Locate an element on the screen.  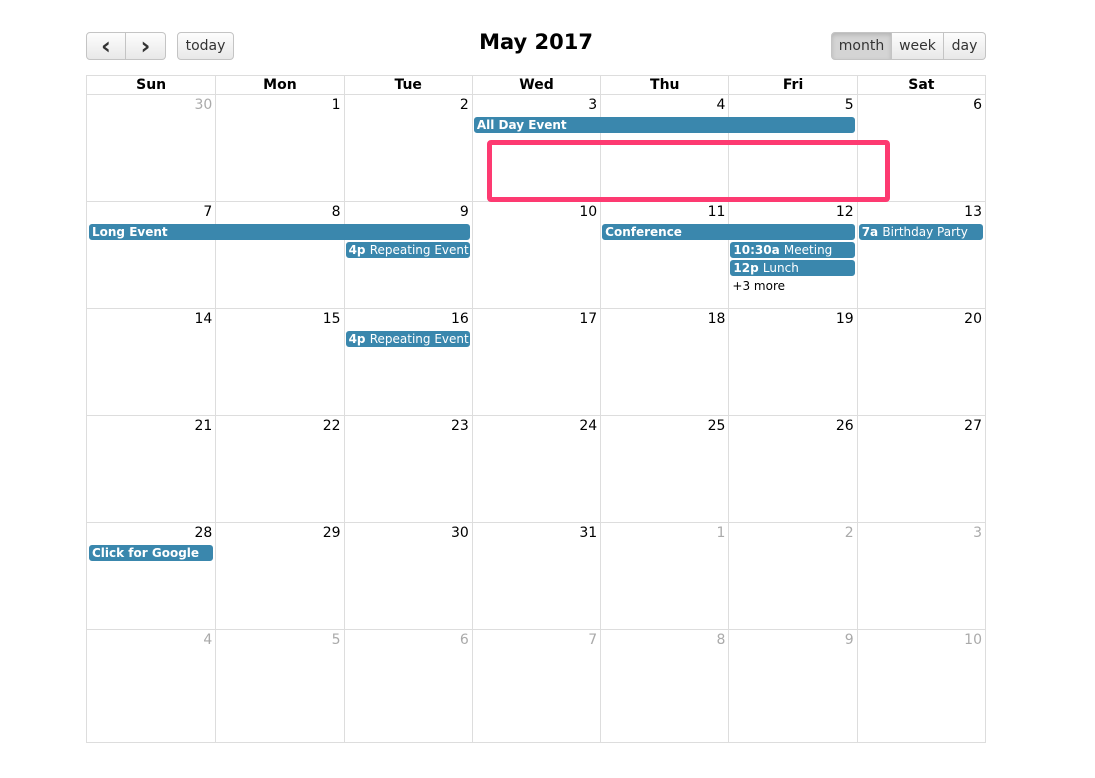
calendar-event: 7a Birthday Party is located at coordinates (920, 232).